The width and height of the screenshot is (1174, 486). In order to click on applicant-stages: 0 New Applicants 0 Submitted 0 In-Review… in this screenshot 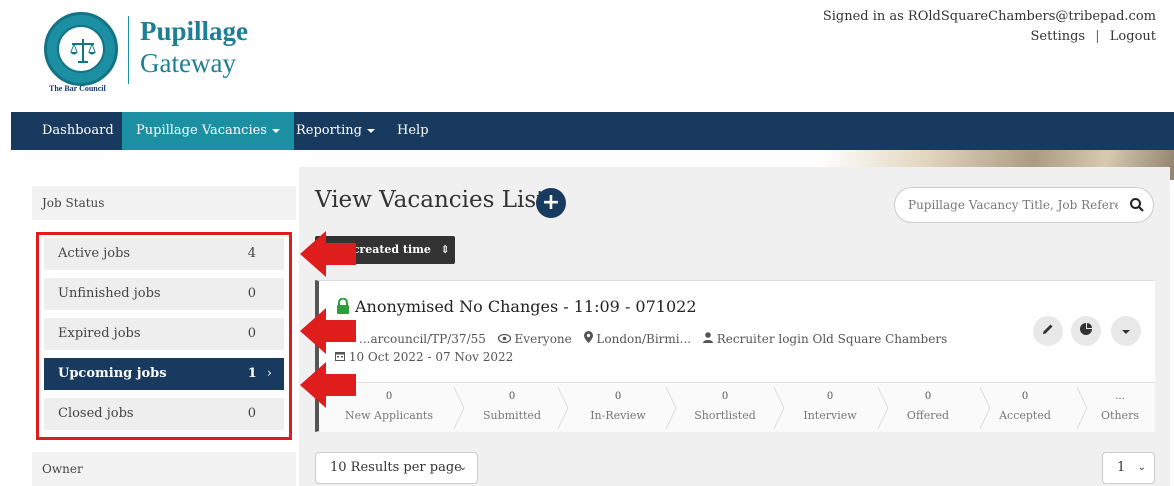, I will do `click(737, 407)`.